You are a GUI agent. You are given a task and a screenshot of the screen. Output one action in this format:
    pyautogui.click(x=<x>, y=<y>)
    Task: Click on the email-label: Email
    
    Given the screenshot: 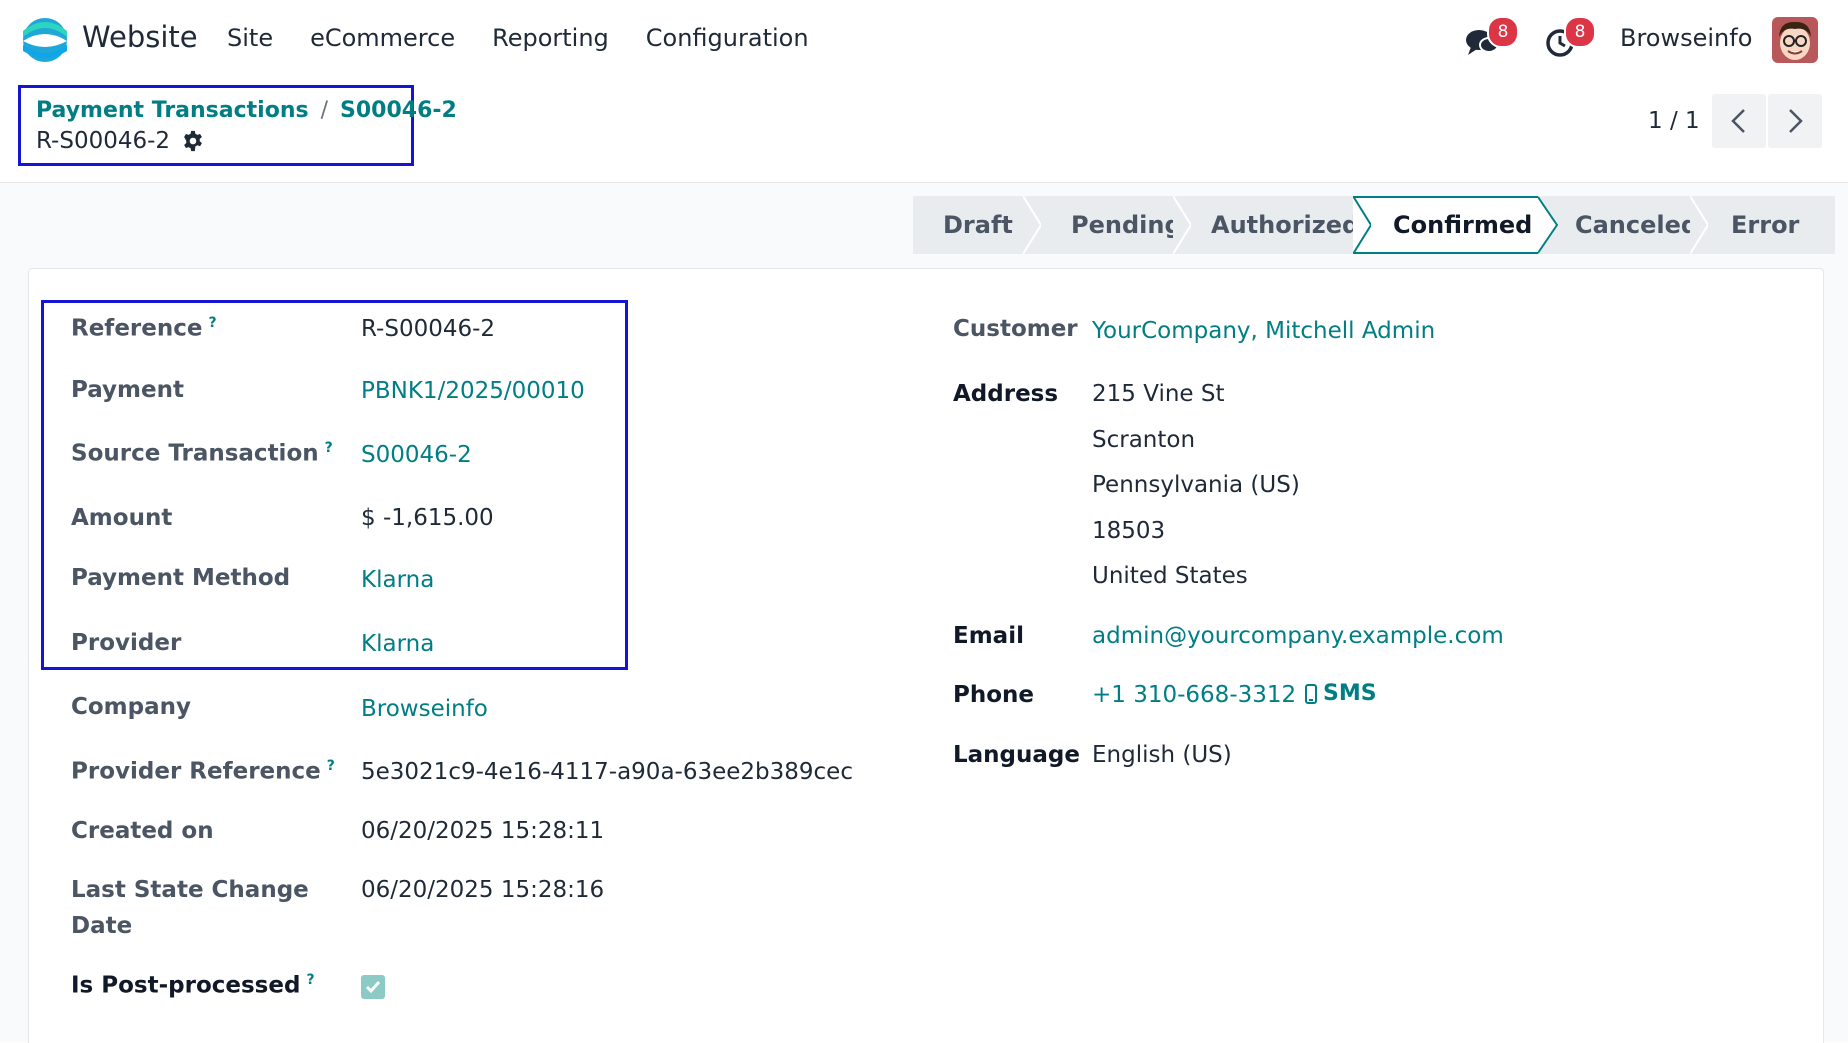 What is the action you would take?
    pyautogui.click(x=988, y=636)
    